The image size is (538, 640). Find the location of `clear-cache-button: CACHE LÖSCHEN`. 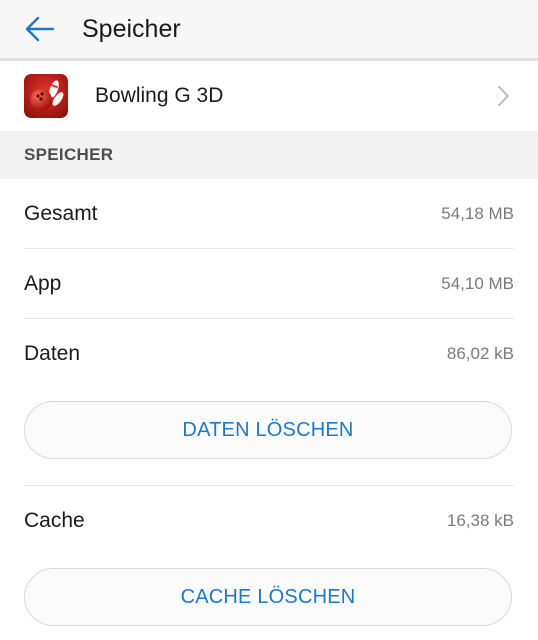

clear-cache-button: CACHE LÖSCHEN is located at coordinates (268, 597).